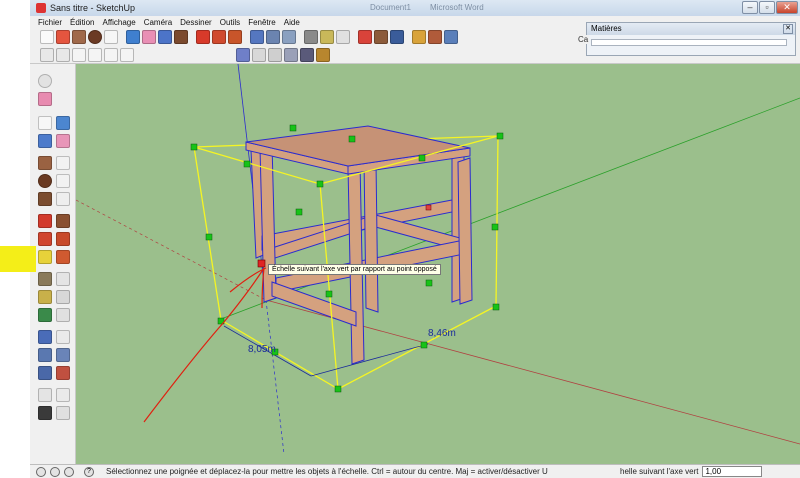 The width and height of the screenshot is (800, 478). What do you see at coordinates (63, 355) in the screenshot?
I see `zoom-window-icon` at bounding box center [63, 355].